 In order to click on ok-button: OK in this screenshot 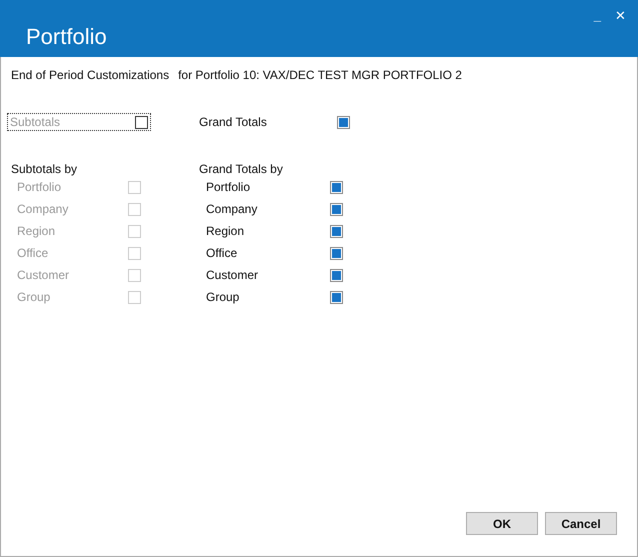, I will do `click(502, 523)`.